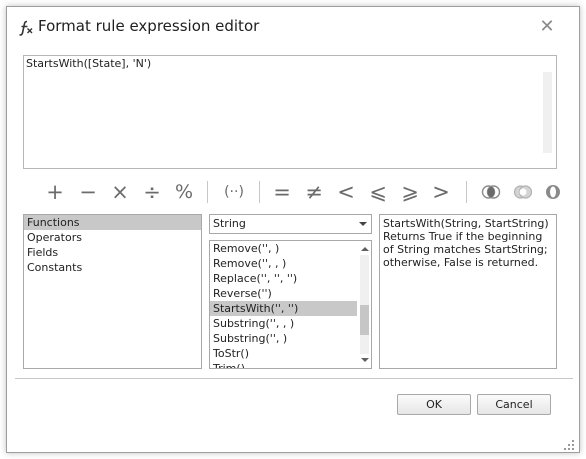 Image resolution: width=586 pixels, height=459 pixels. Describe the element at coordinates (26, 28) in the screenshot. I see `function-icon` at that location.